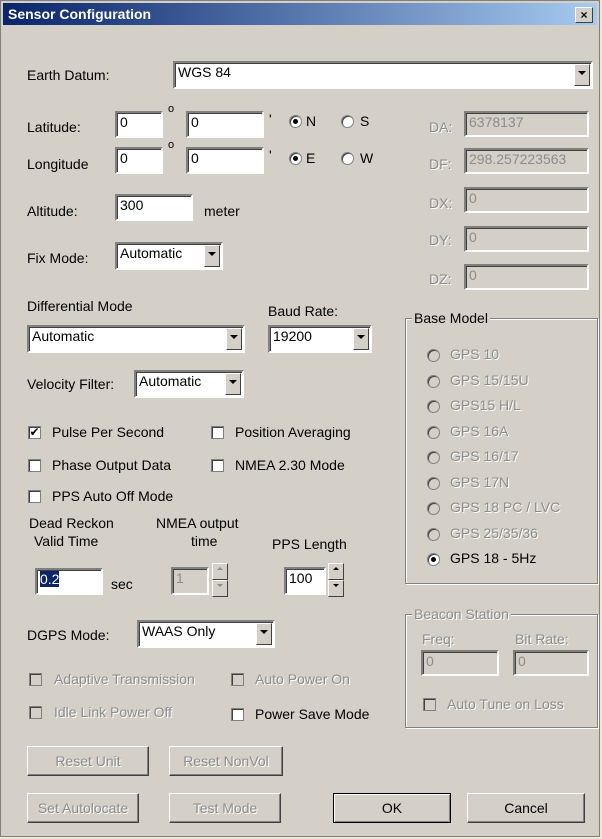 This screenshot has width=602, height=839. I want to click on base-model-label: GPS 15/15U, so click(489, 380).